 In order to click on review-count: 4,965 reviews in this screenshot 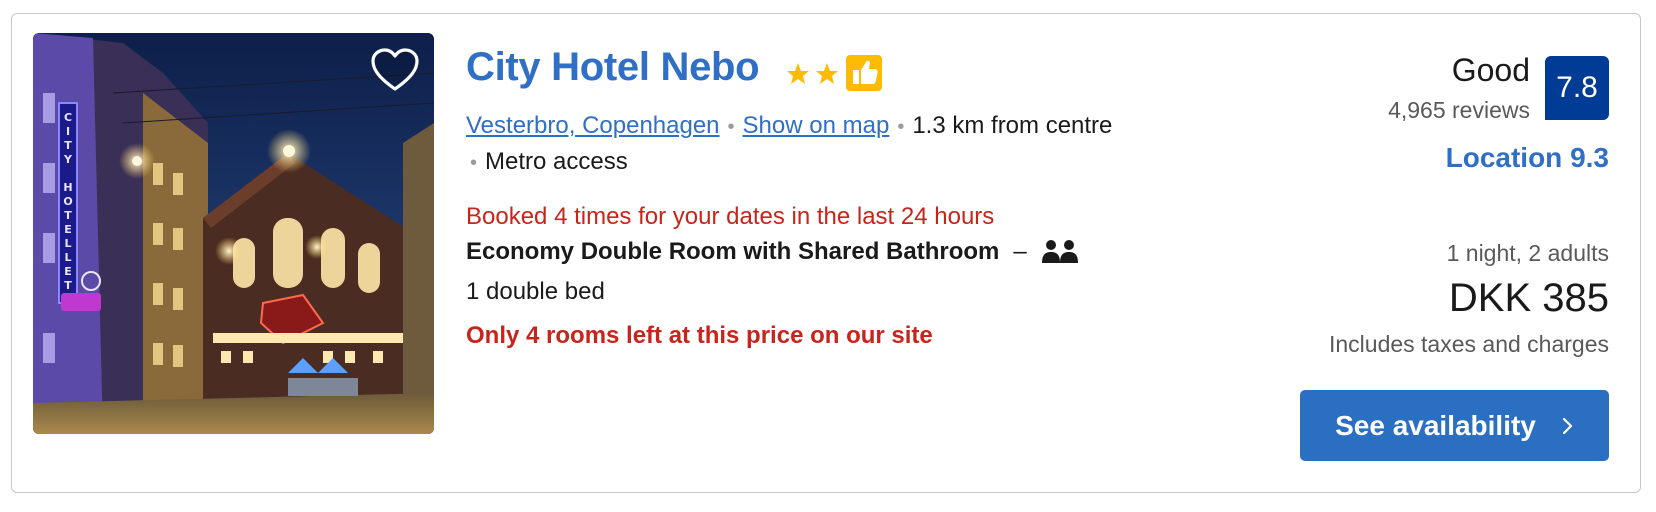, I will do `click(1459, 110)`.